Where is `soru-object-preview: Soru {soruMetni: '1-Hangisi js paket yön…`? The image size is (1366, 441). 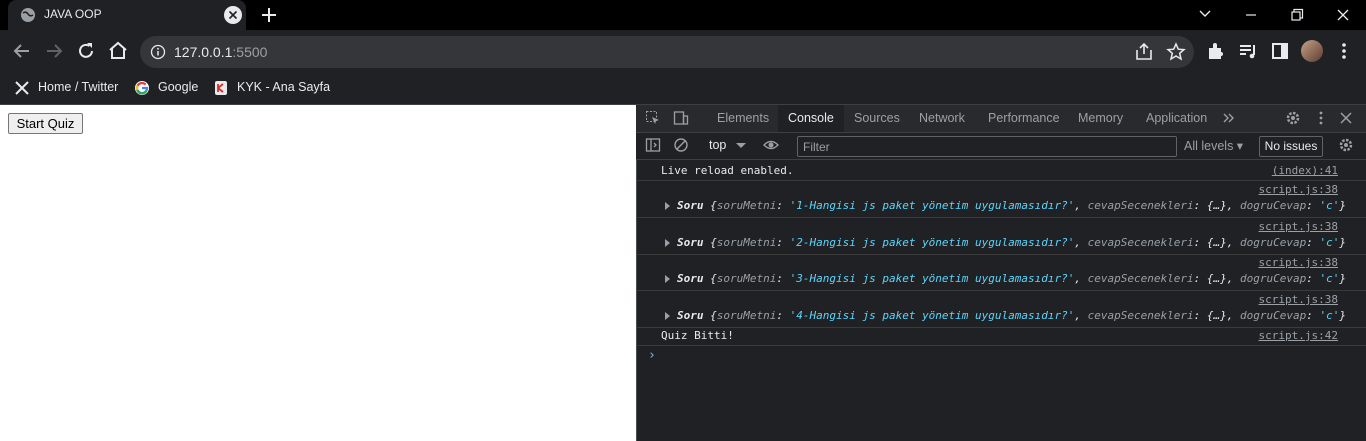 soru-object-preview: Soru {soruMetni: '1-Hangisi js paket yön… is located at coordinates (1011, 205).